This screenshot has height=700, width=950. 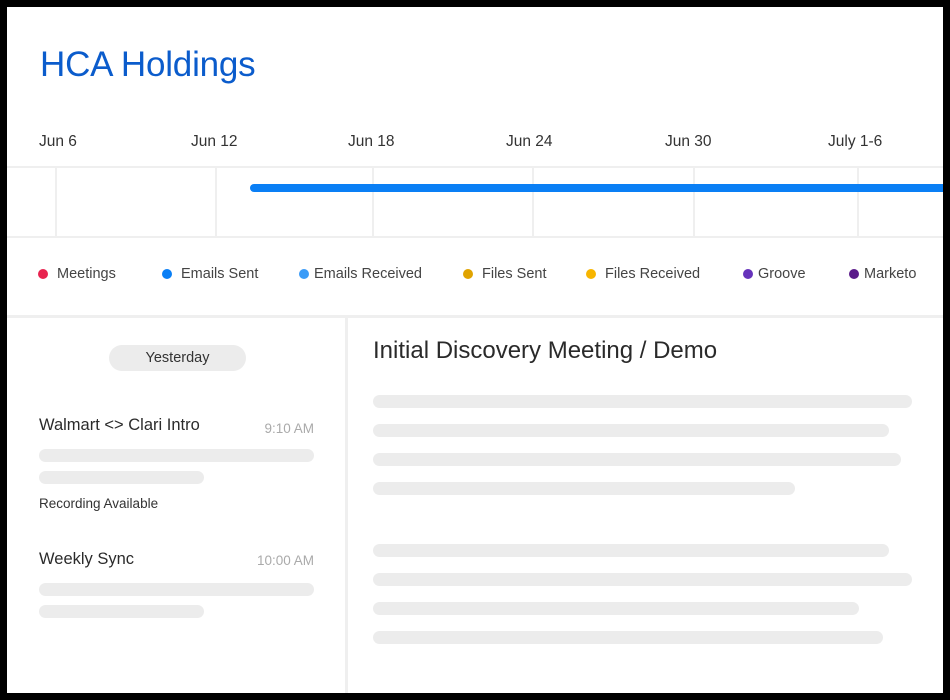 I want to click on legend-label: Emails Sent, so click(x=220, y=274).